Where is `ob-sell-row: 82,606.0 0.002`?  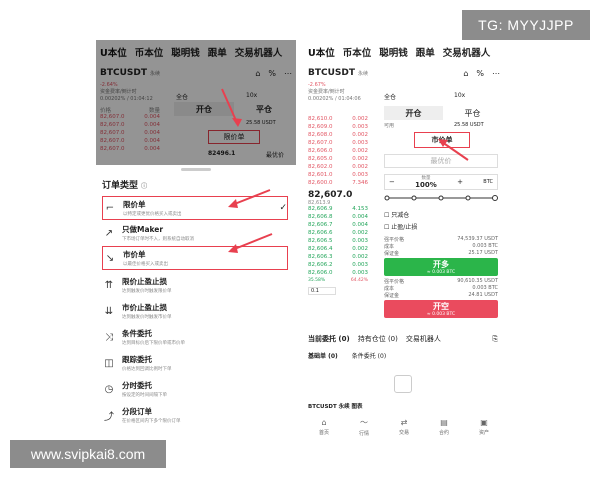 ob-sell-row: 82,606.0 0.002 is located at coordinates (338, 152).